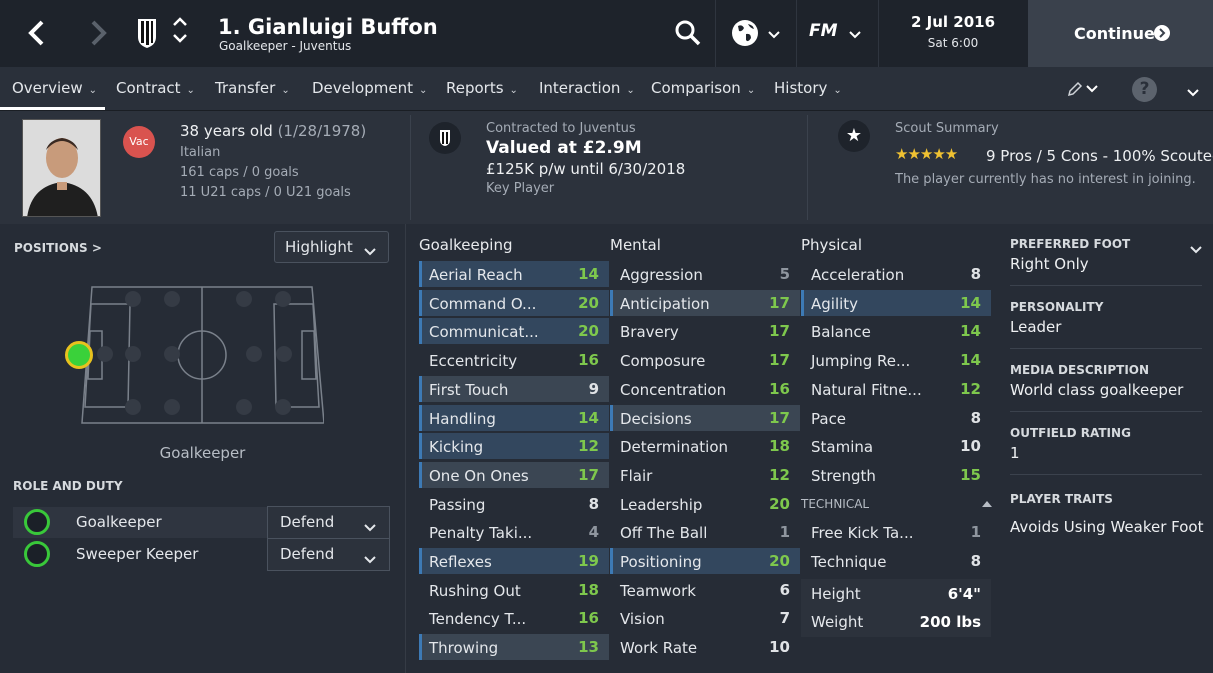  Describe the element at coordinates (705, 331) in the screenshot. I see `attribute-row: Bravery 17` at that location.